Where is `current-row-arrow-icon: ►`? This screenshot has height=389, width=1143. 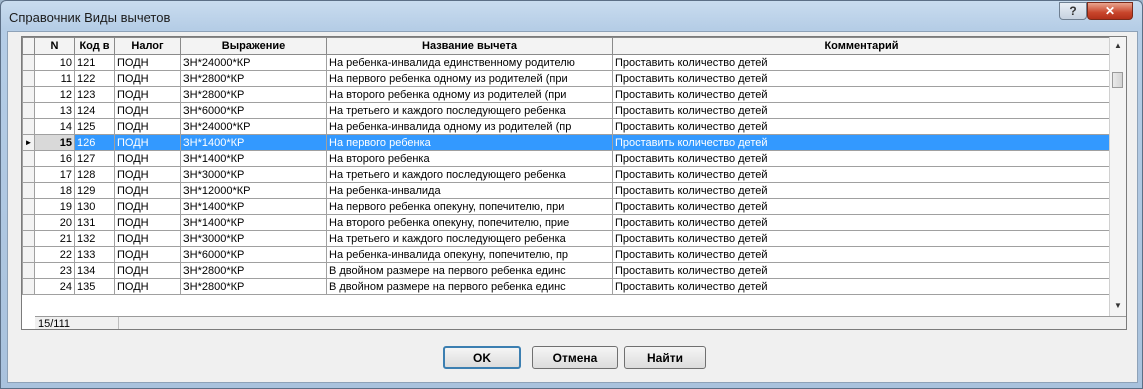 current-row-arrow-icon: ► is located at coordinates (28, 142).